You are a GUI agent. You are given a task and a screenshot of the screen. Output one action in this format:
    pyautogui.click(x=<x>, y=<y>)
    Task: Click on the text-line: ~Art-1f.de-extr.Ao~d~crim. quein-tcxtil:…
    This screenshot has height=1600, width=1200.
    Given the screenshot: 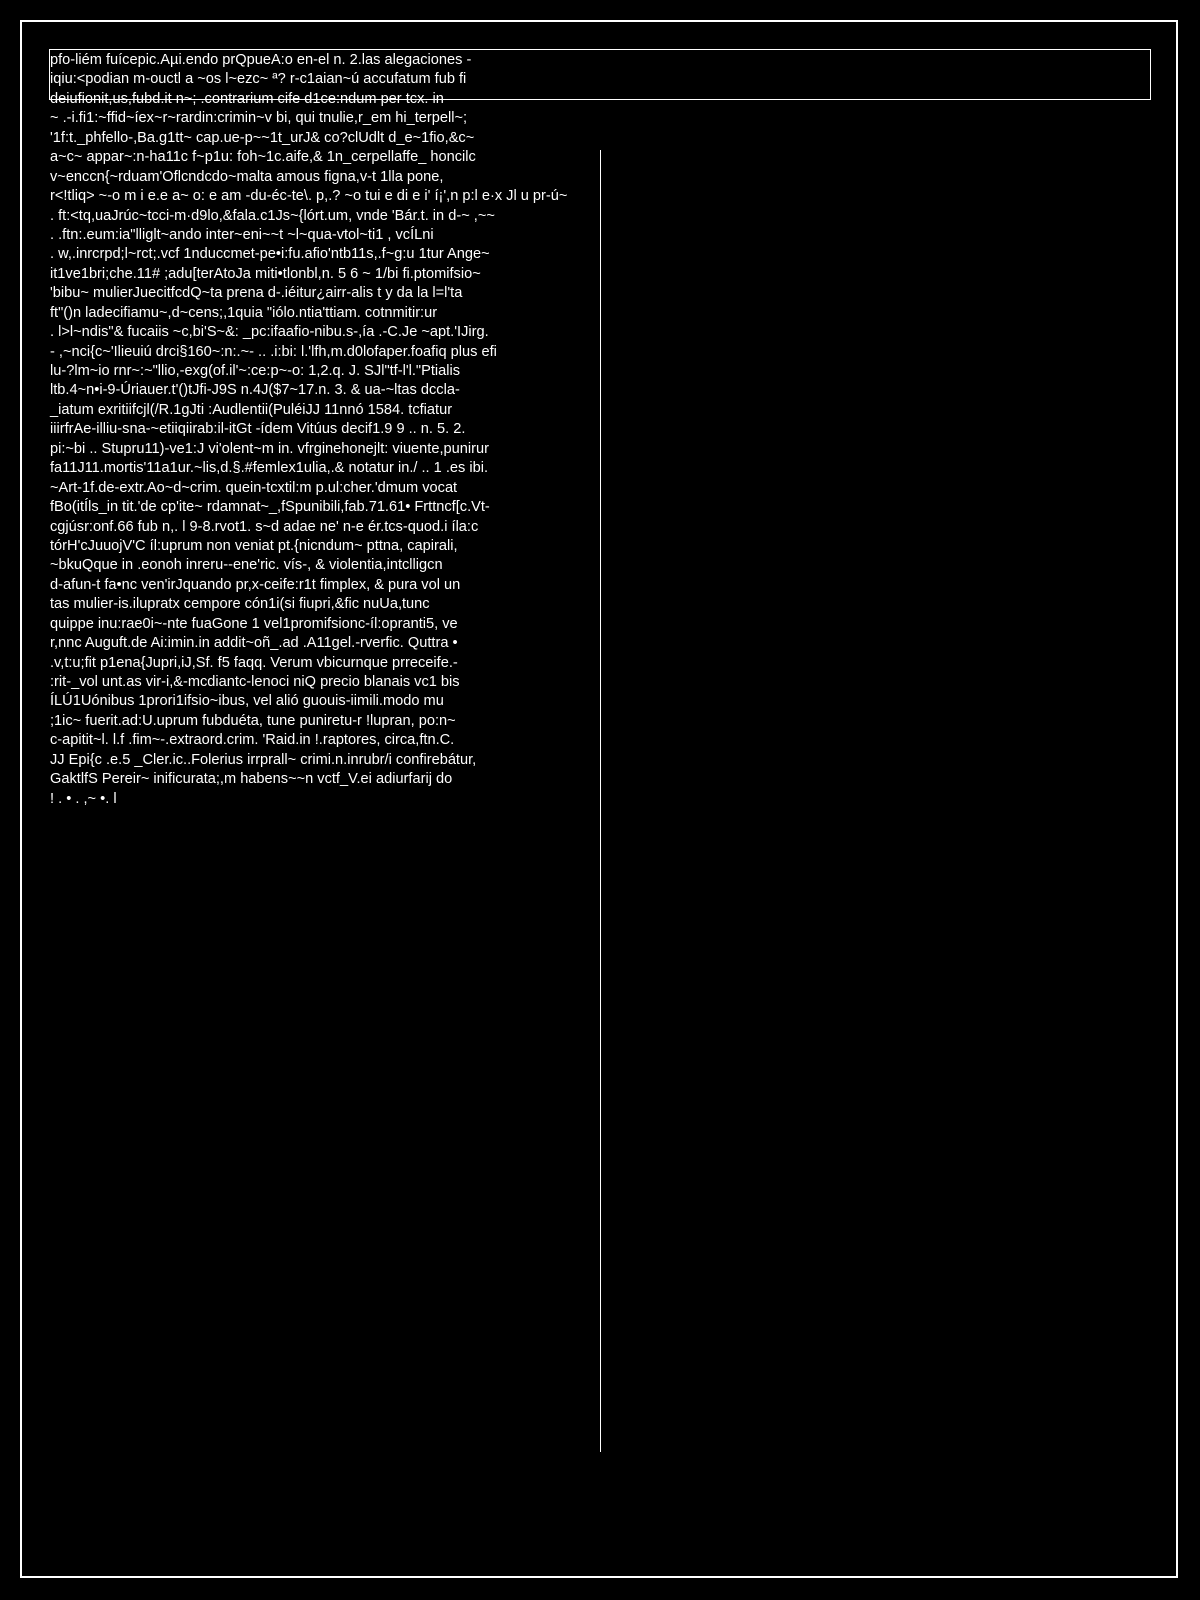 What is the action you would take?
    pyautogui.click(x=254, y=487)
    